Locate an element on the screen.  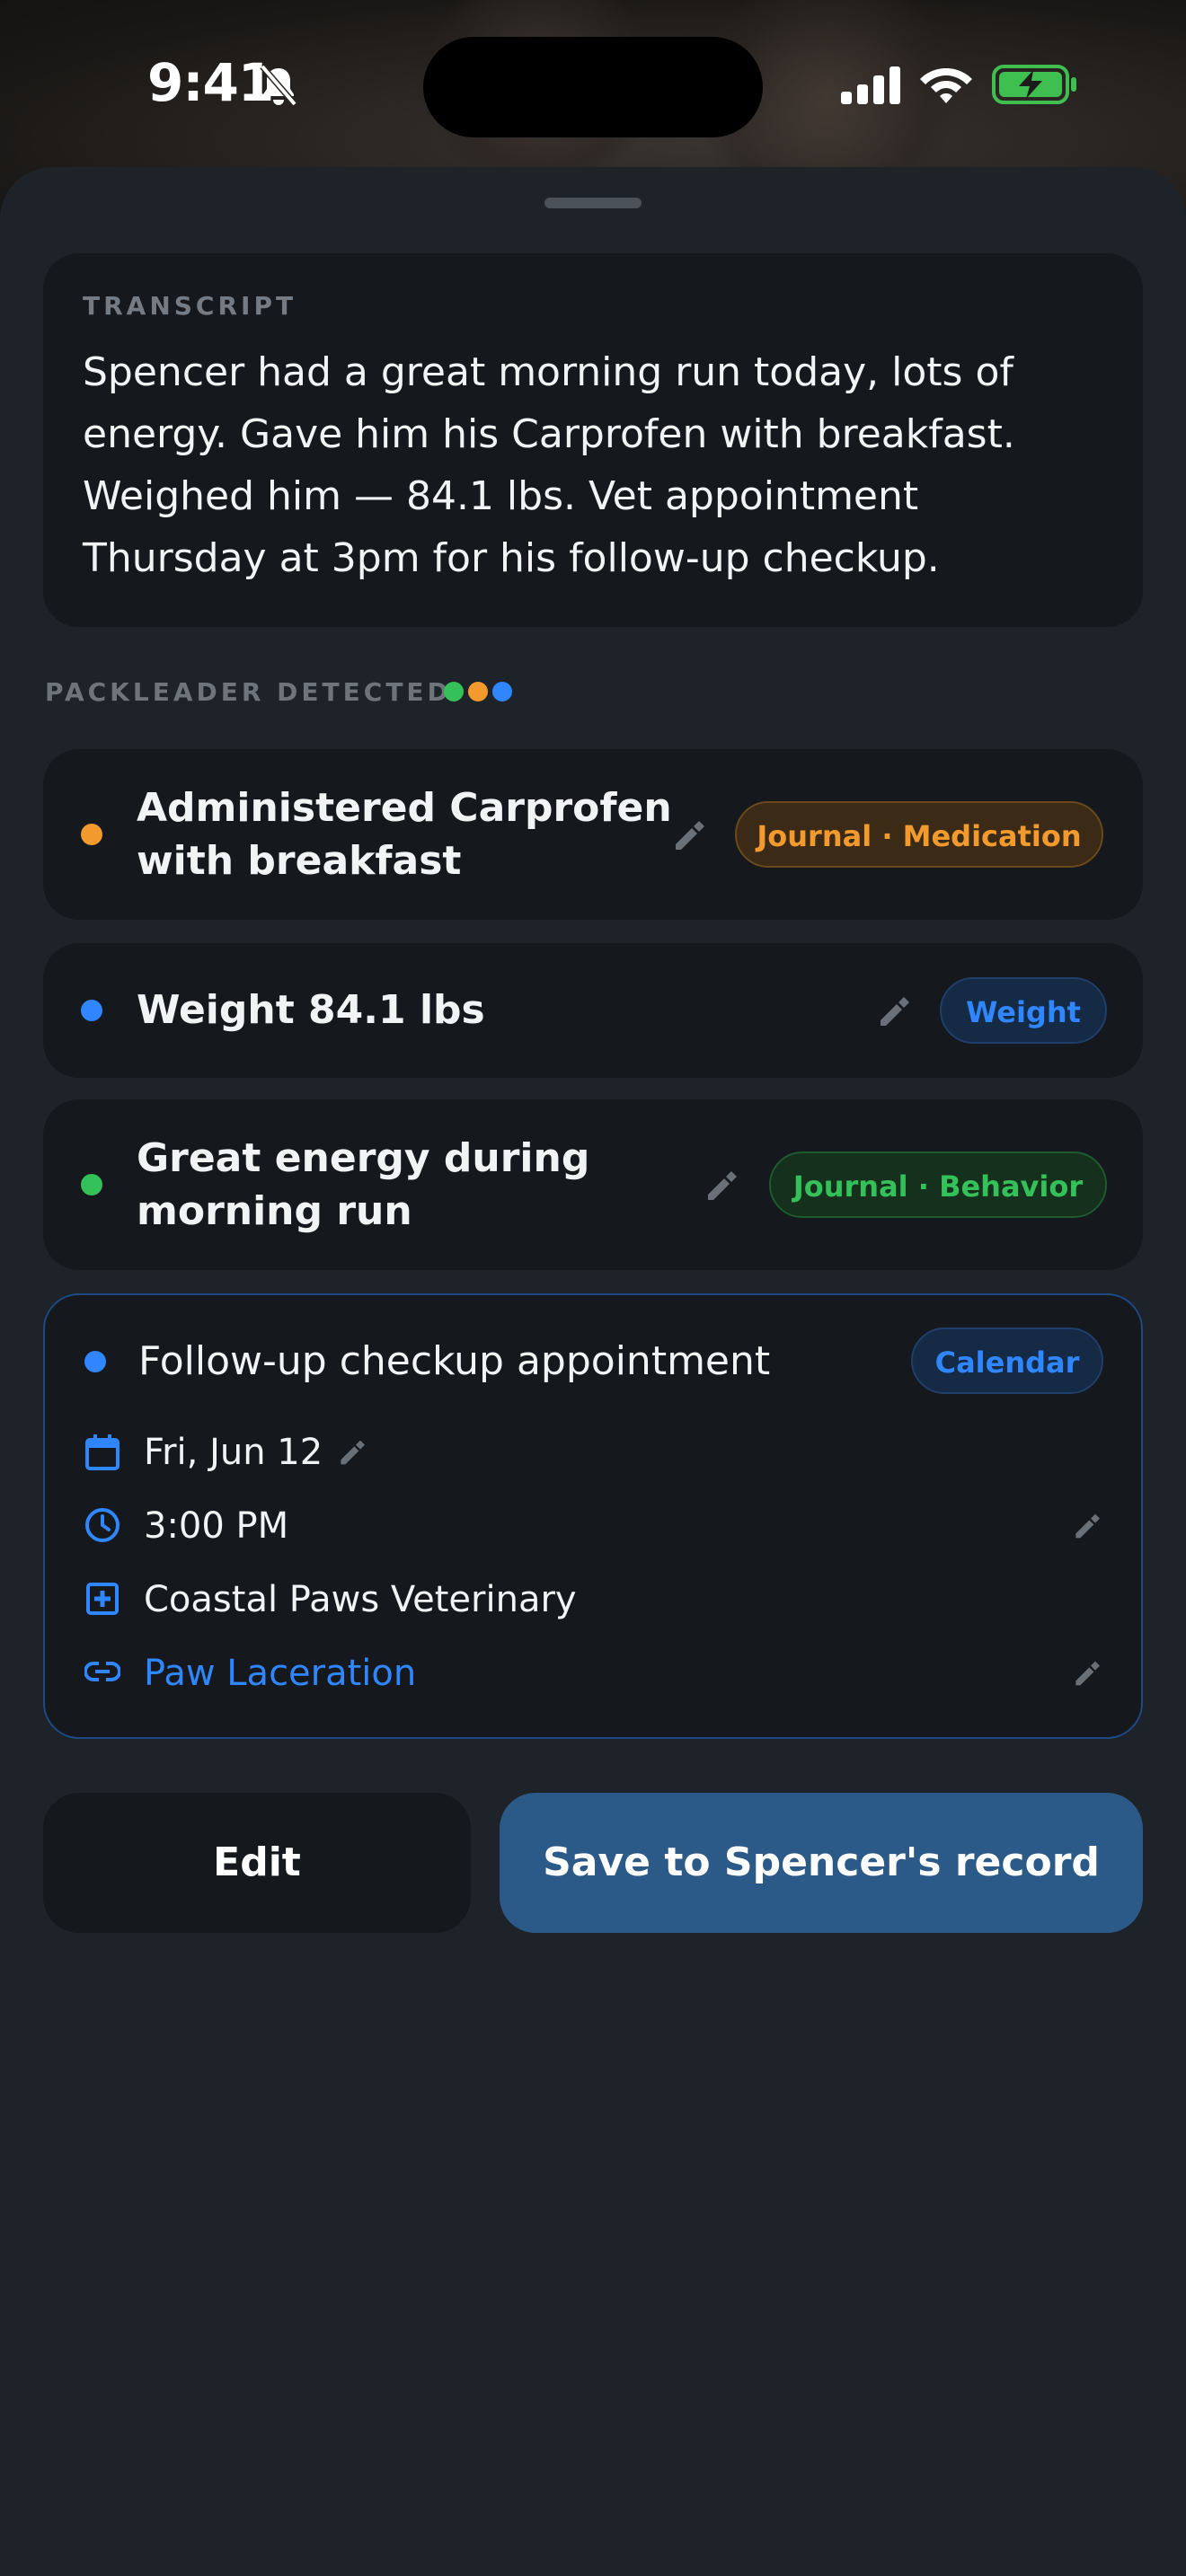
item-text: Great energy during morning run is located at coordinates (363, 1185).